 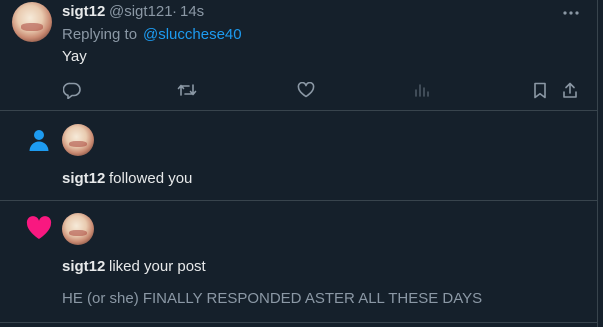 I want to click on ellipsis-icon, so click(x=571, y=13).